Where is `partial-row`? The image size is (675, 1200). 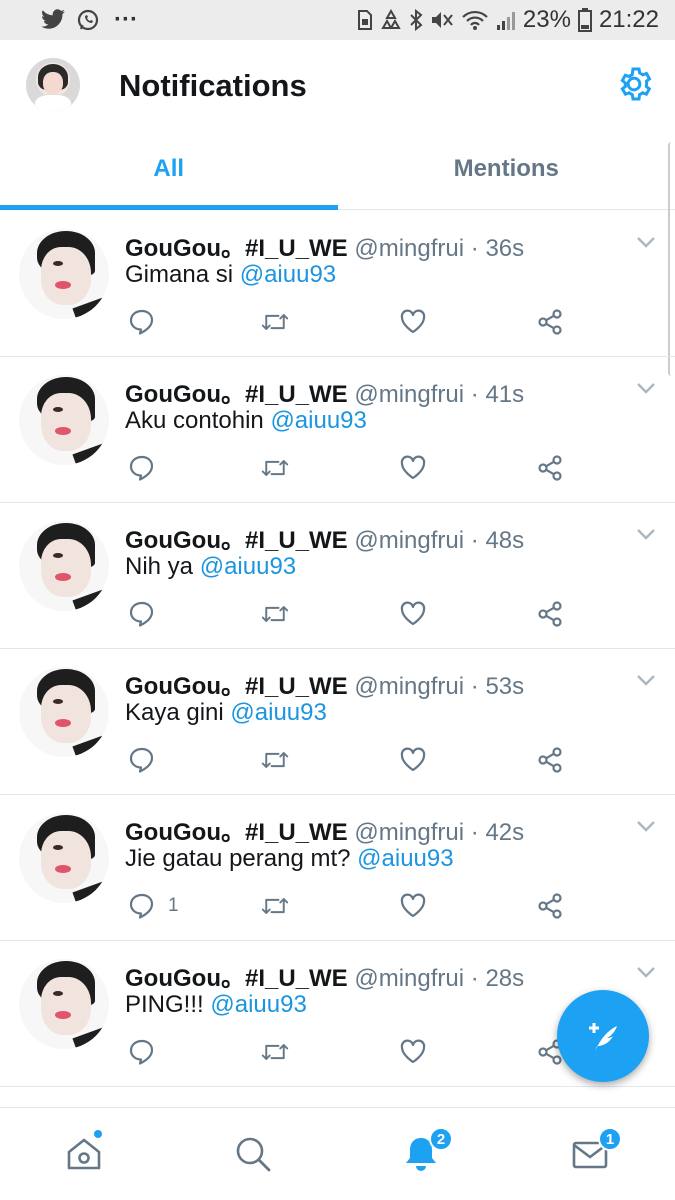
partial-row is located at coordinates (337, 1097).